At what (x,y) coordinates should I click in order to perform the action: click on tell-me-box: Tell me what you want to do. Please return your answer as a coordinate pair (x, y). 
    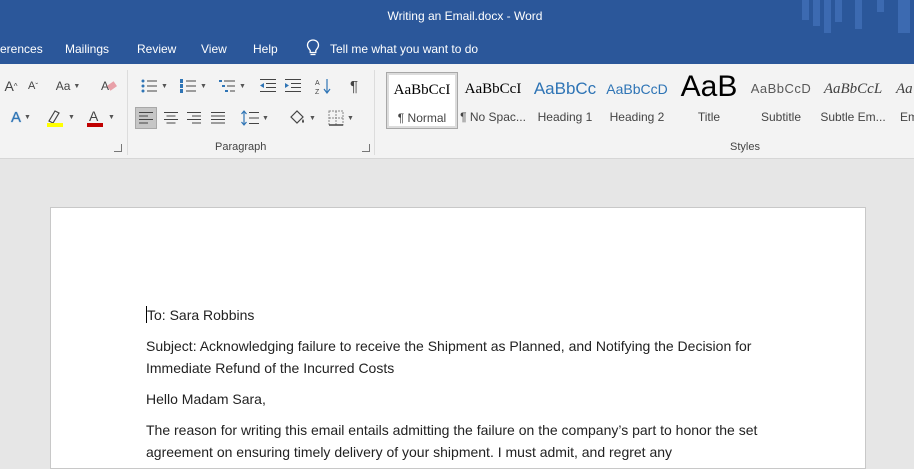
    Looking at the image, I should click on (392, 48).